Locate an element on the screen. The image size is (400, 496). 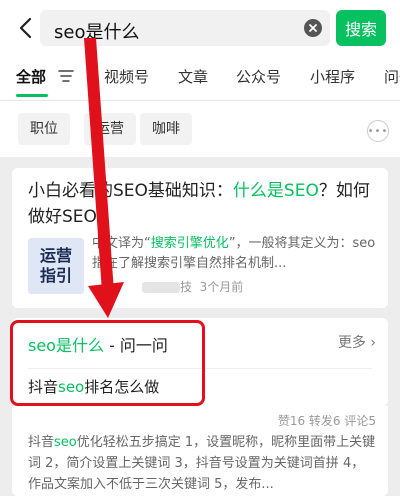
more-label: 更多 is located at coordinates (351, 343).